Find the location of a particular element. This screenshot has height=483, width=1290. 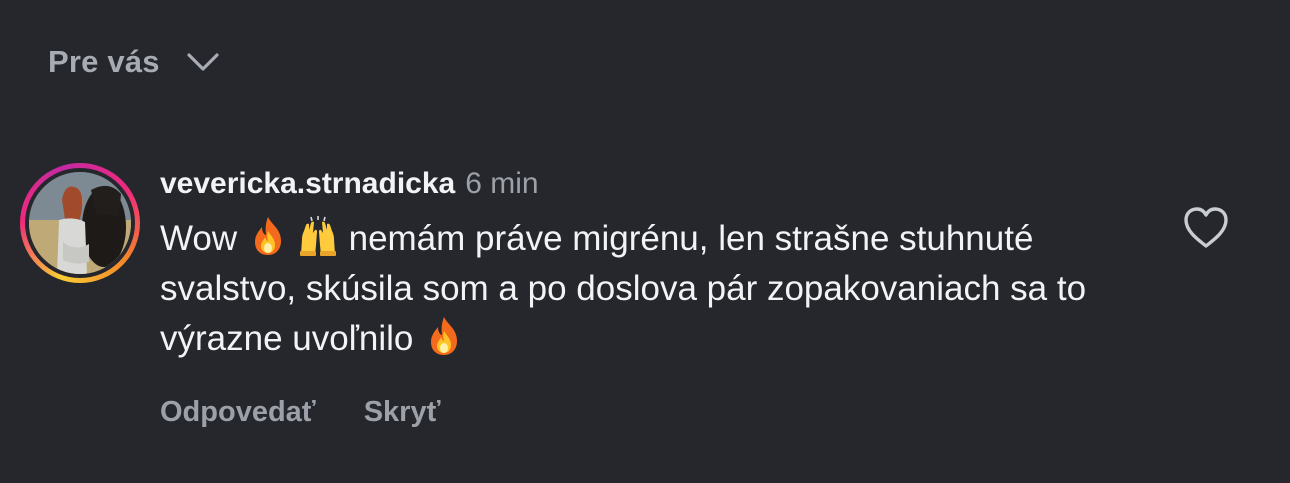

sort-label: Pre vás is located at coordinates (104, 61).